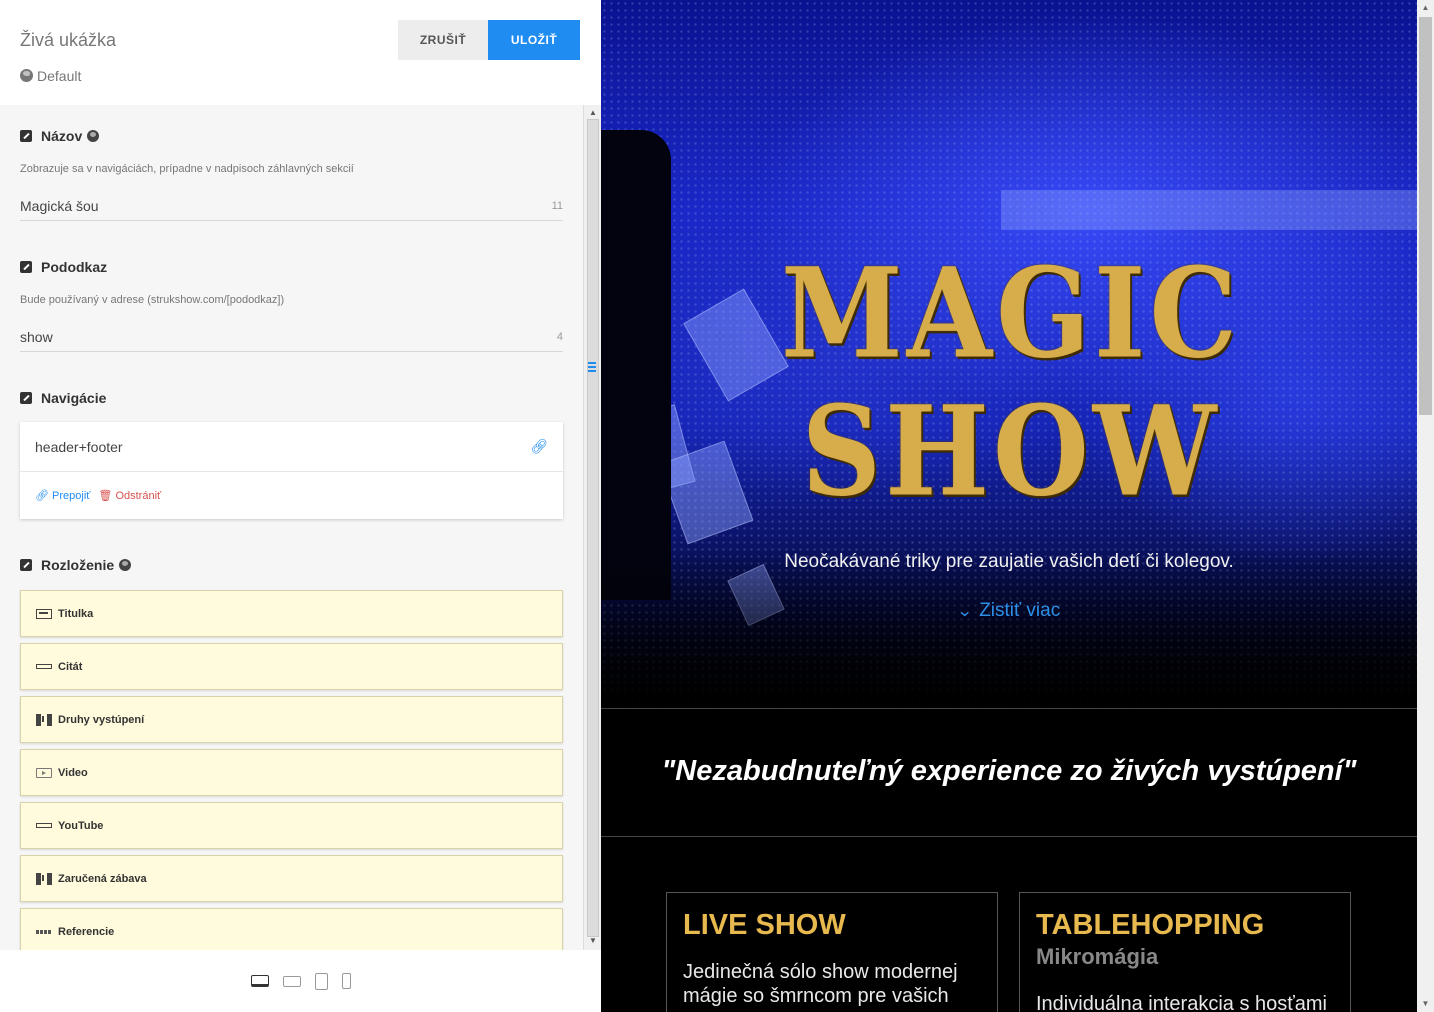 This screenshot has height=1012, width=1434. What do you see at coordinates (1181, 1002) in the screenshot?
I see `card-text: Individuálna interakcia s hosťami` at bounding box center [1181, 1002].